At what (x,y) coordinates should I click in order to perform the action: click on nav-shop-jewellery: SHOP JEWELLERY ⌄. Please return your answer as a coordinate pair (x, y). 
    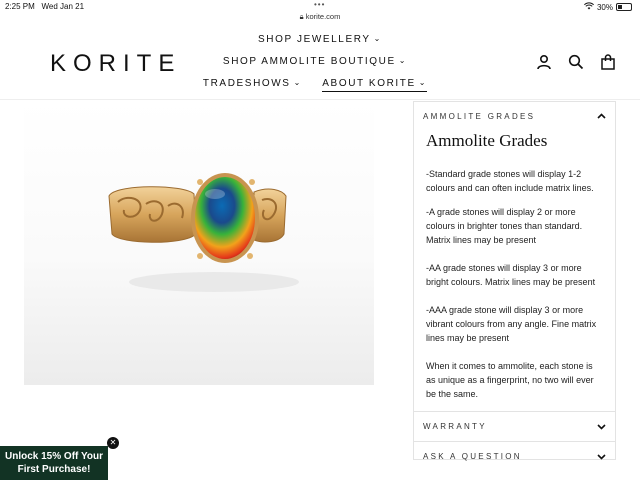
    Looking at the image, I should click on (320, 39).